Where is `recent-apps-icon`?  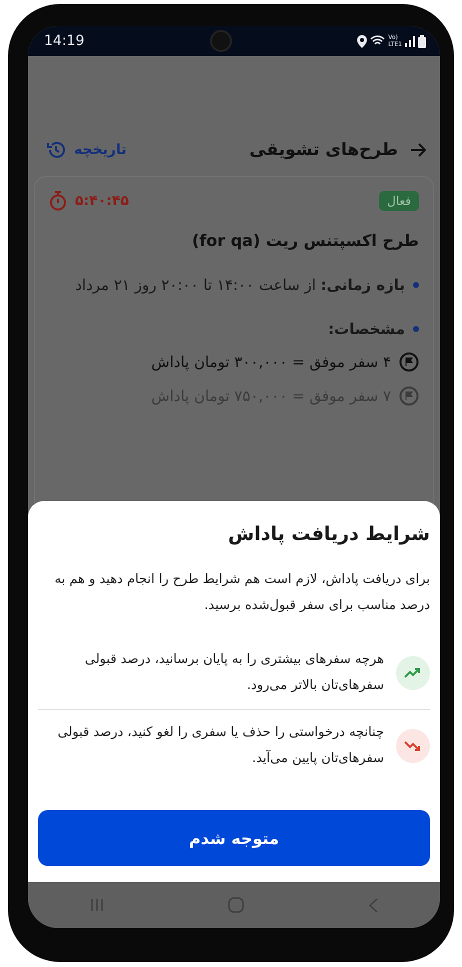
recent-apps-icon is located at coordinates (97, 905).